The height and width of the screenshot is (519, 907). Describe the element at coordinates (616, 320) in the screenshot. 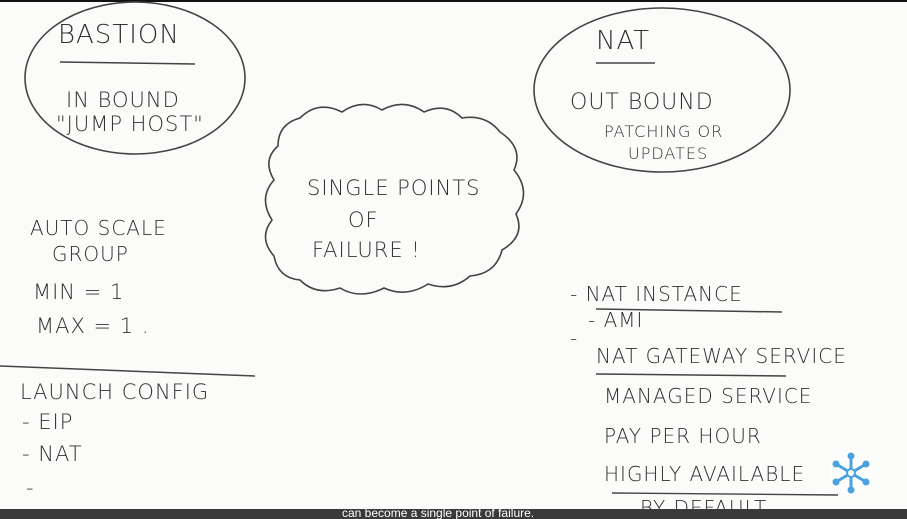

I see `nat-instance-ami: - AMI` at that location.